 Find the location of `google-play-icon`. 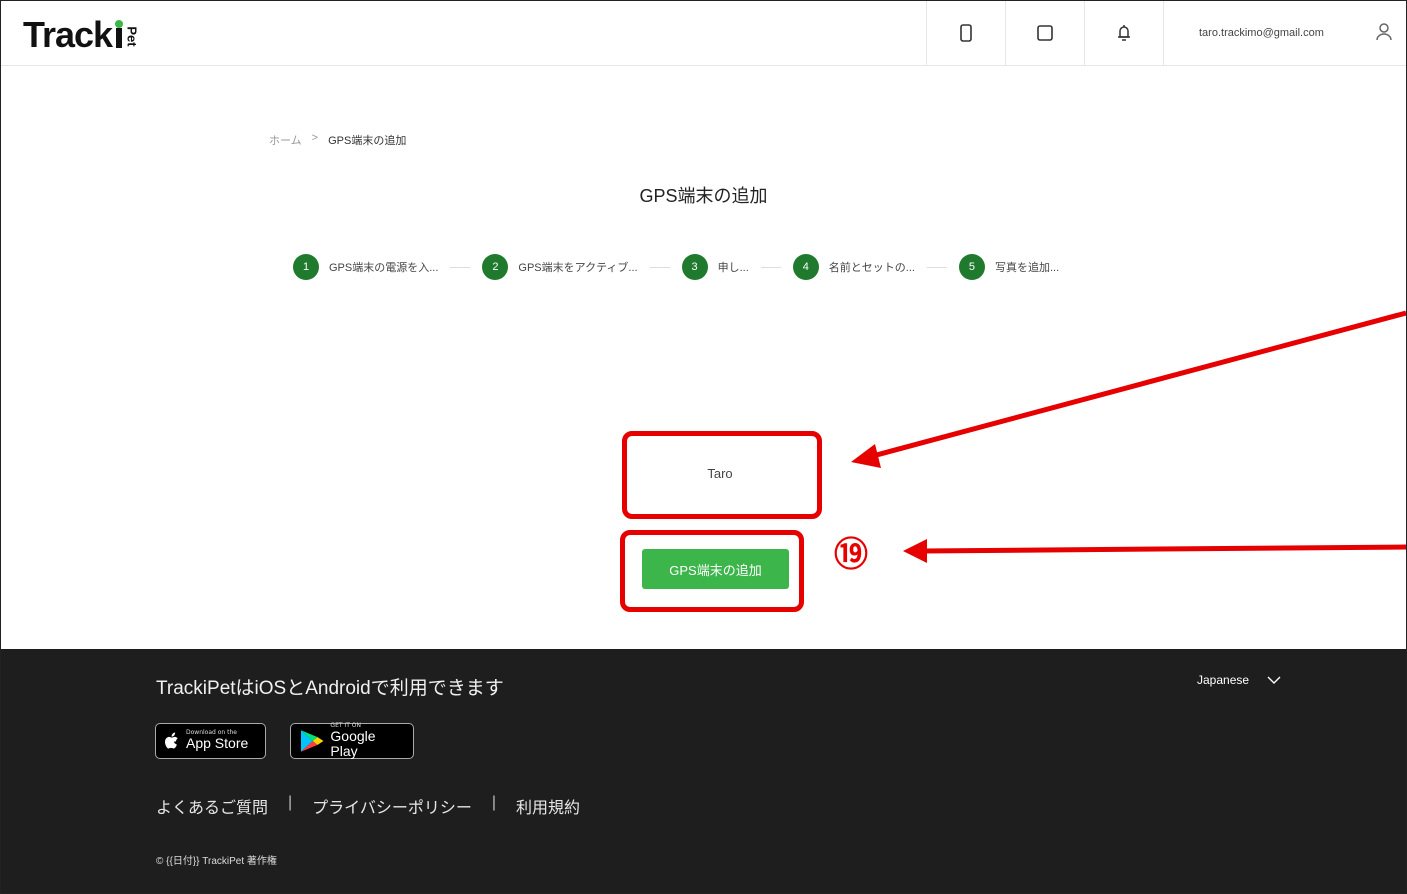

google-play-icon is located at coordinates (312, 741).